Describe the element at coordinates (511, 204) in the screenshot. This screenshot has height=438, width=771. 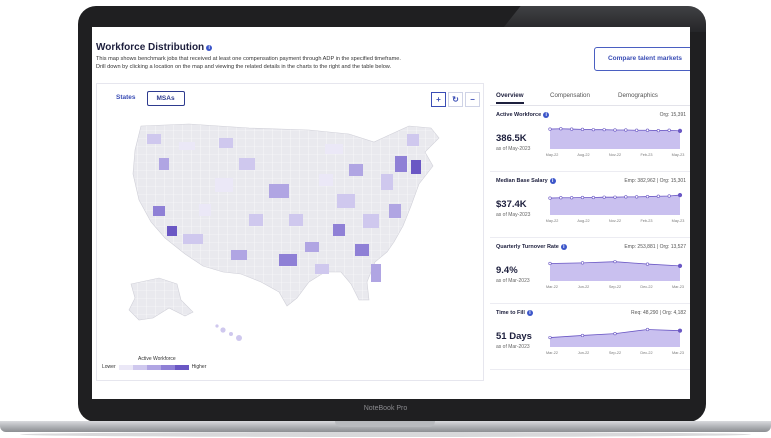
I see `metric-value: $37.4K` at that location.